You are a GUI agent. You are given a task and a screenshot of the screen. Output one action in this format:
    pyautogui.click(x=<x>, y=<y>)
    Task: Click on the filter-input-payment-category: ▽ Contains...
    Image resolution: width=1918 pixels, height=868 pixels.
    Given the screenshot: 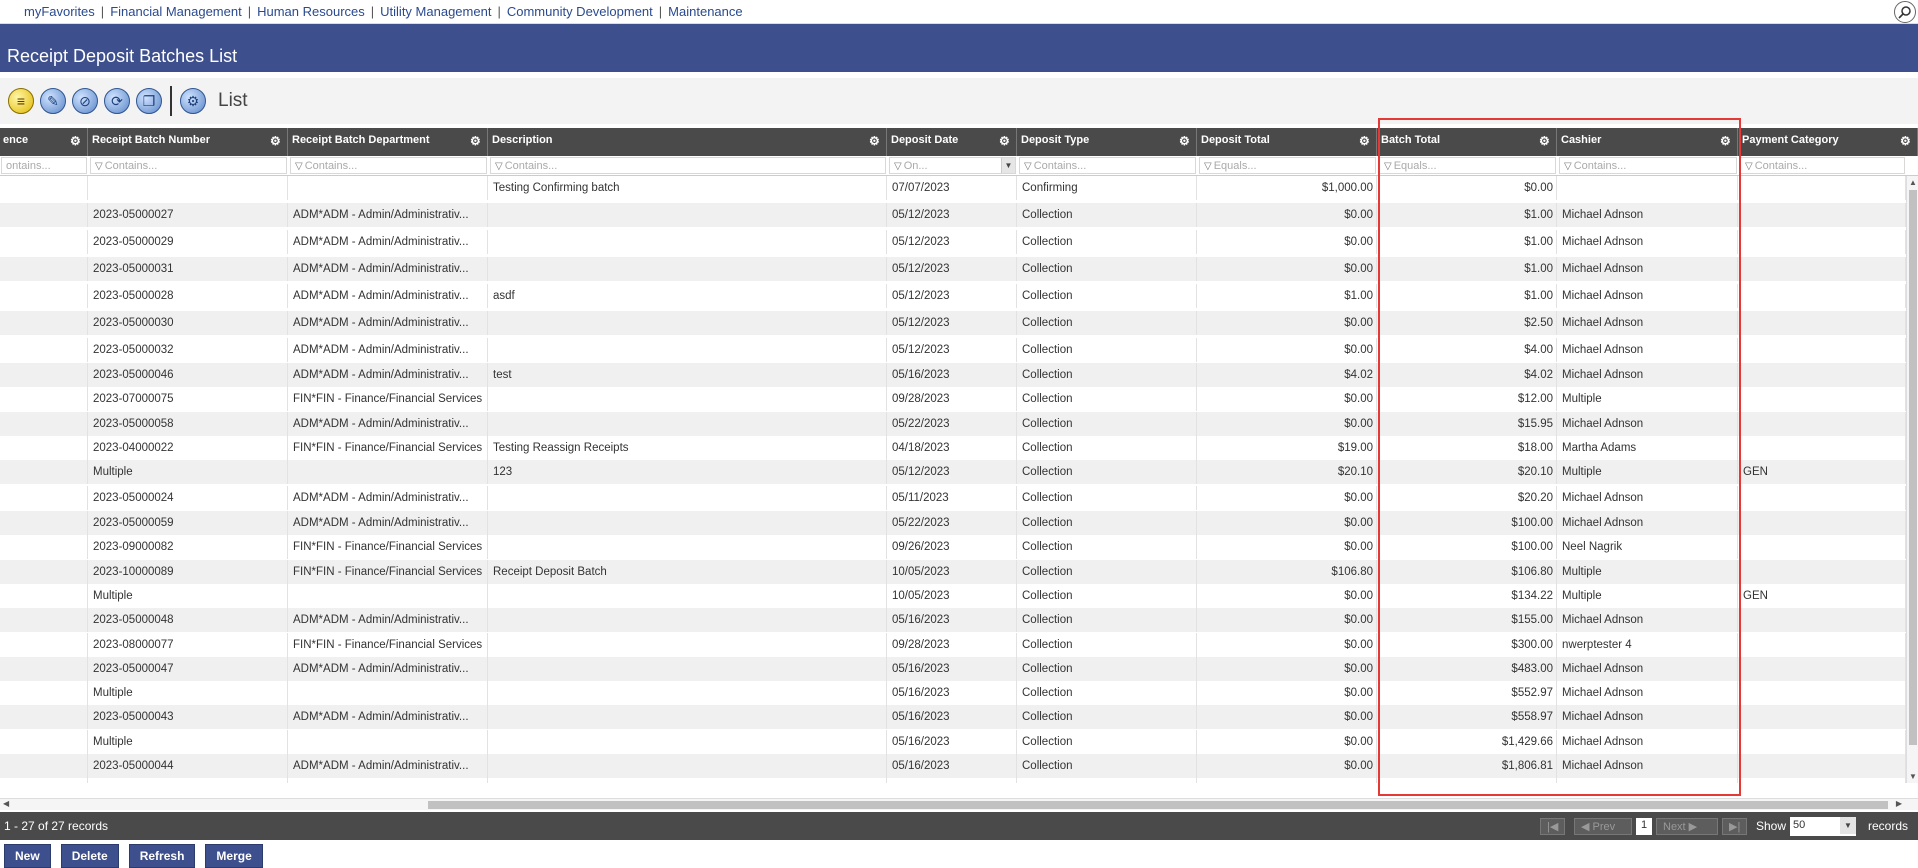 What is the action you would take?
    pyautogui.click(x=1822, y=165)
    